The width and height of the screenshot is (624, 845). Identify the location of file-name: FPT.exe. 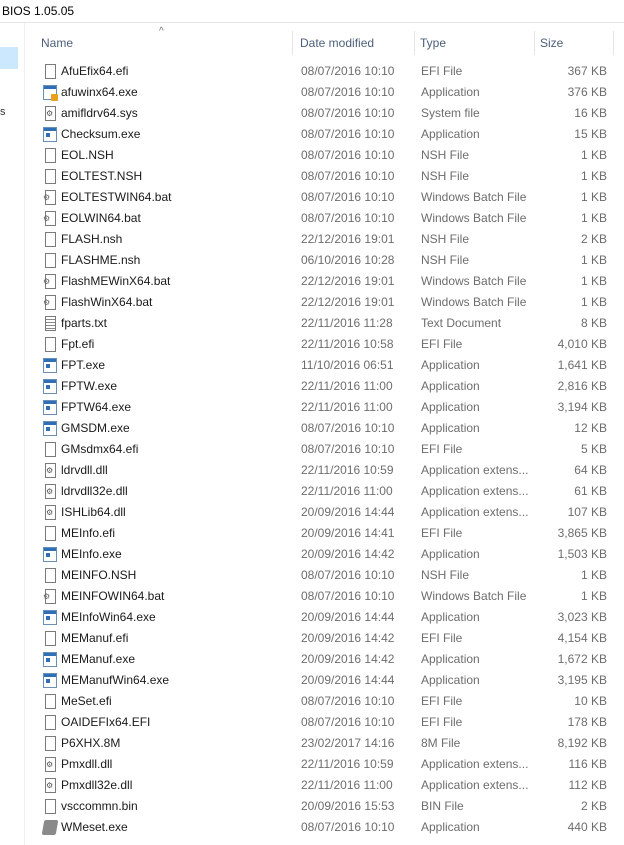
(83, 365).